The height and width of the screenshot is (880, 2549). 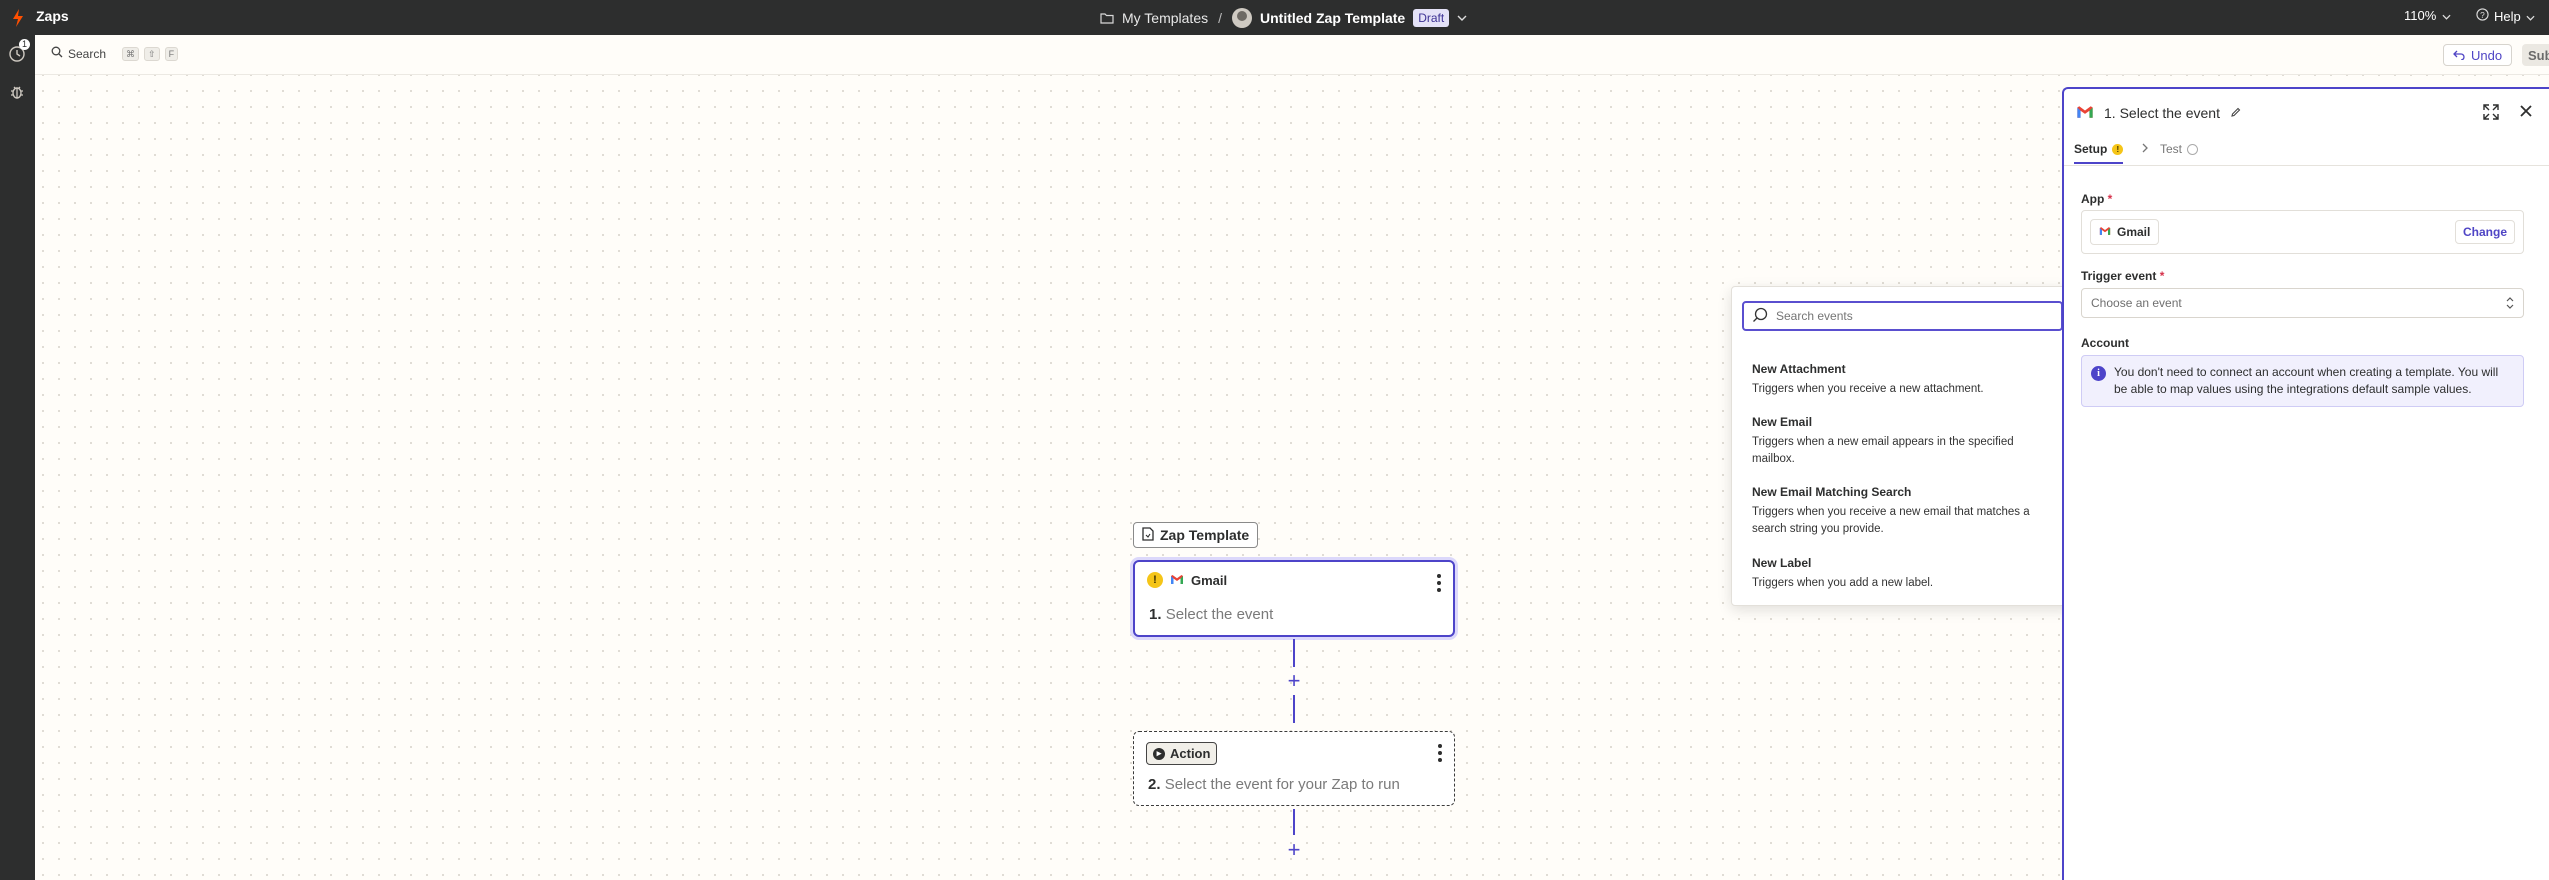 What do you see at coordinates (1782, 563) in the screenshot?
I see `event-option-title: New Label` at bounding box center [1782, 563].